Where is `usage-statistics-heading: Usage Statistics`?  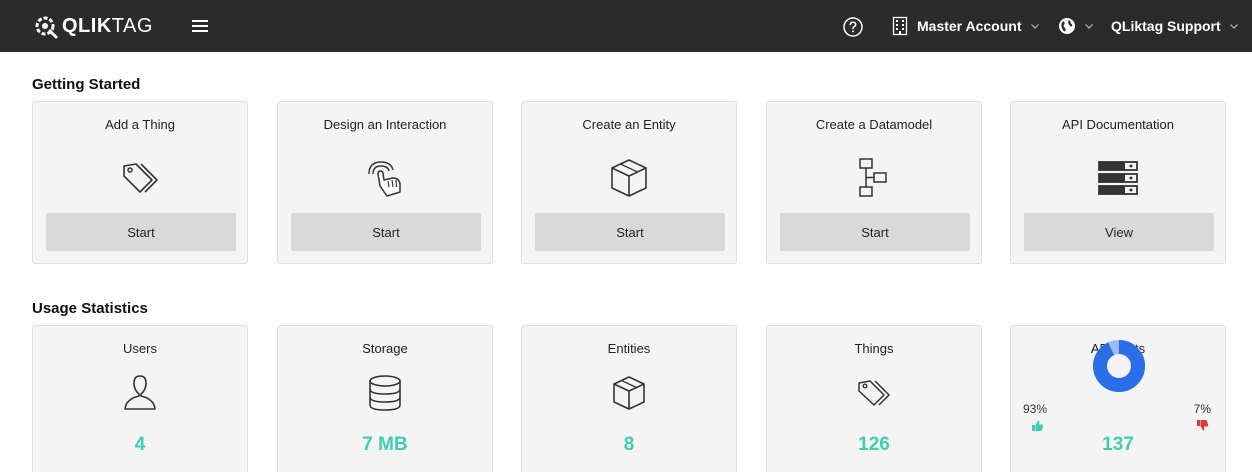 usage-statistics-heading: Usage Statistics is located at coordinates (90, 308).